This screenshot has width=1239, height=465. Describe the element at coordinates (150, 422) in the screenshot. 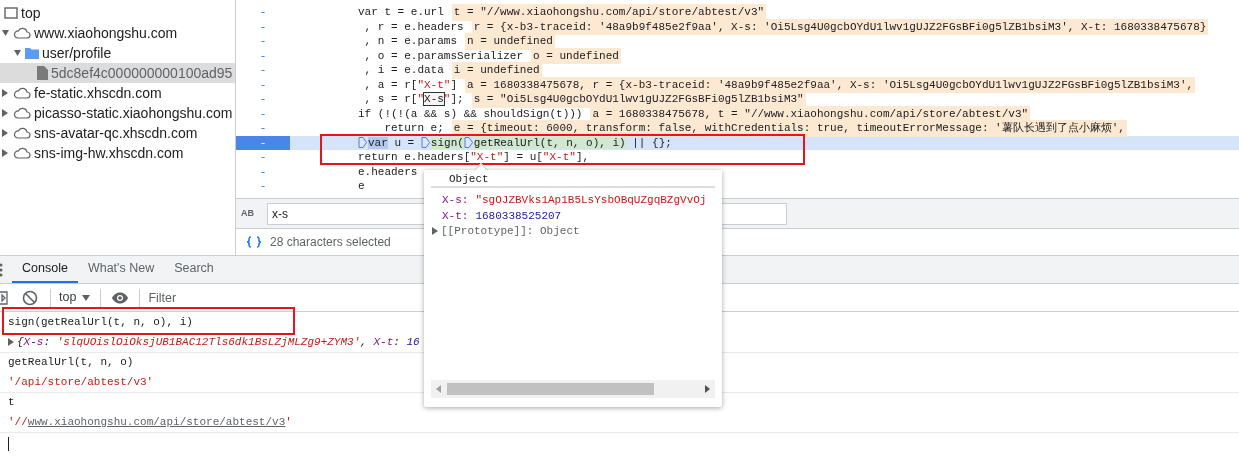

I see `console-result-text: '//www.xiaohongshu.com/api/store/abtest/v3'` at that location.